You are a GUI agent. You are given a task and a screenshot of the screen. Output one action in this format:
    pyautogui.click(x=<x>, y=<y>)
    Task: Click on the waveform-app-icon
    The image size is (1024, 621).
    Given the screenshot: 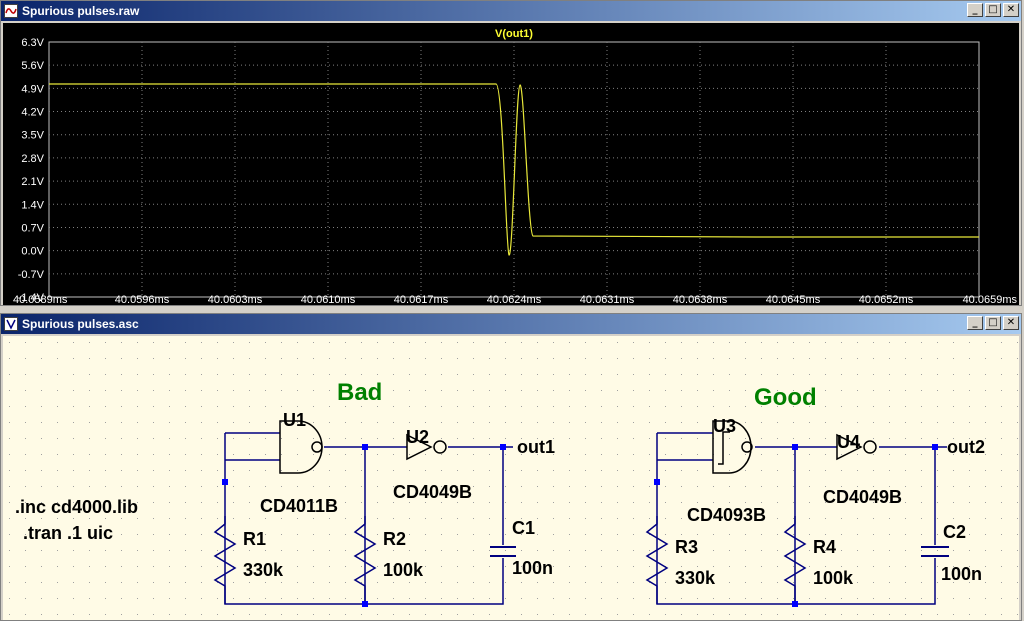 What is the action you would take?
    pyautogui.click(x=11, y=11)
    